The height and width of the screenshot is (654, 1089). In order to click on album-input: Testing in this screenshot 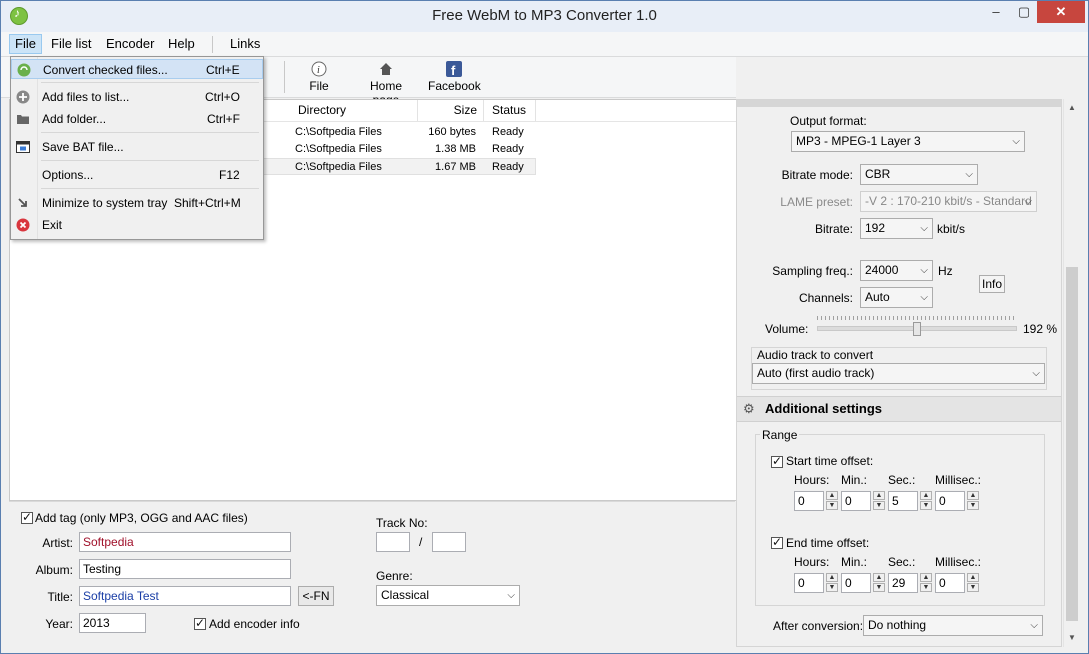, I will do `click(185, 569)`.